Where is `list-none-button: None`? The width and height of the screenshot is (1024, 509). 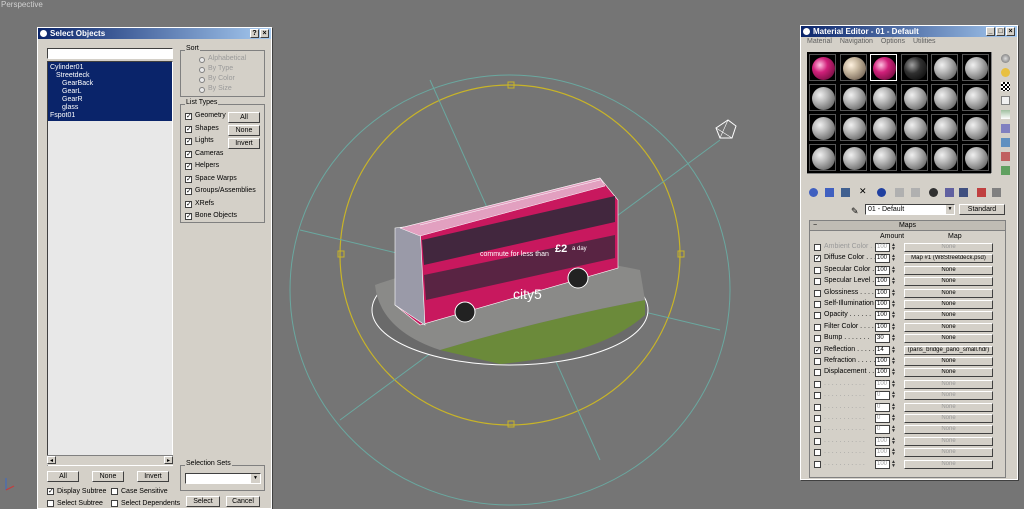 list-none-button: None is located at coordinates (244, 130).